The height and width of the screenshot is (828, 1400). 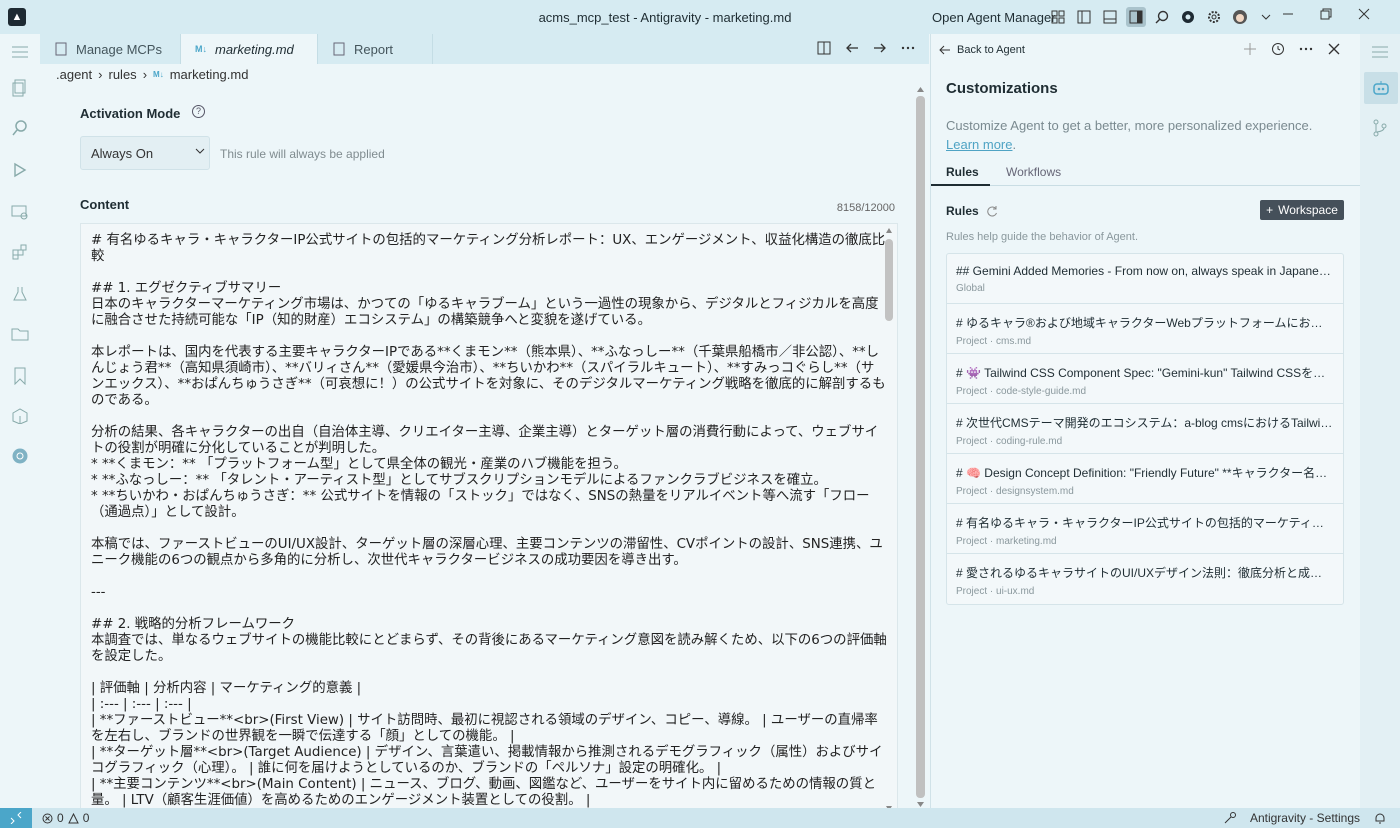 I want to click on settings-status: Antigravity - Settings, so click(x=1305, y=818).